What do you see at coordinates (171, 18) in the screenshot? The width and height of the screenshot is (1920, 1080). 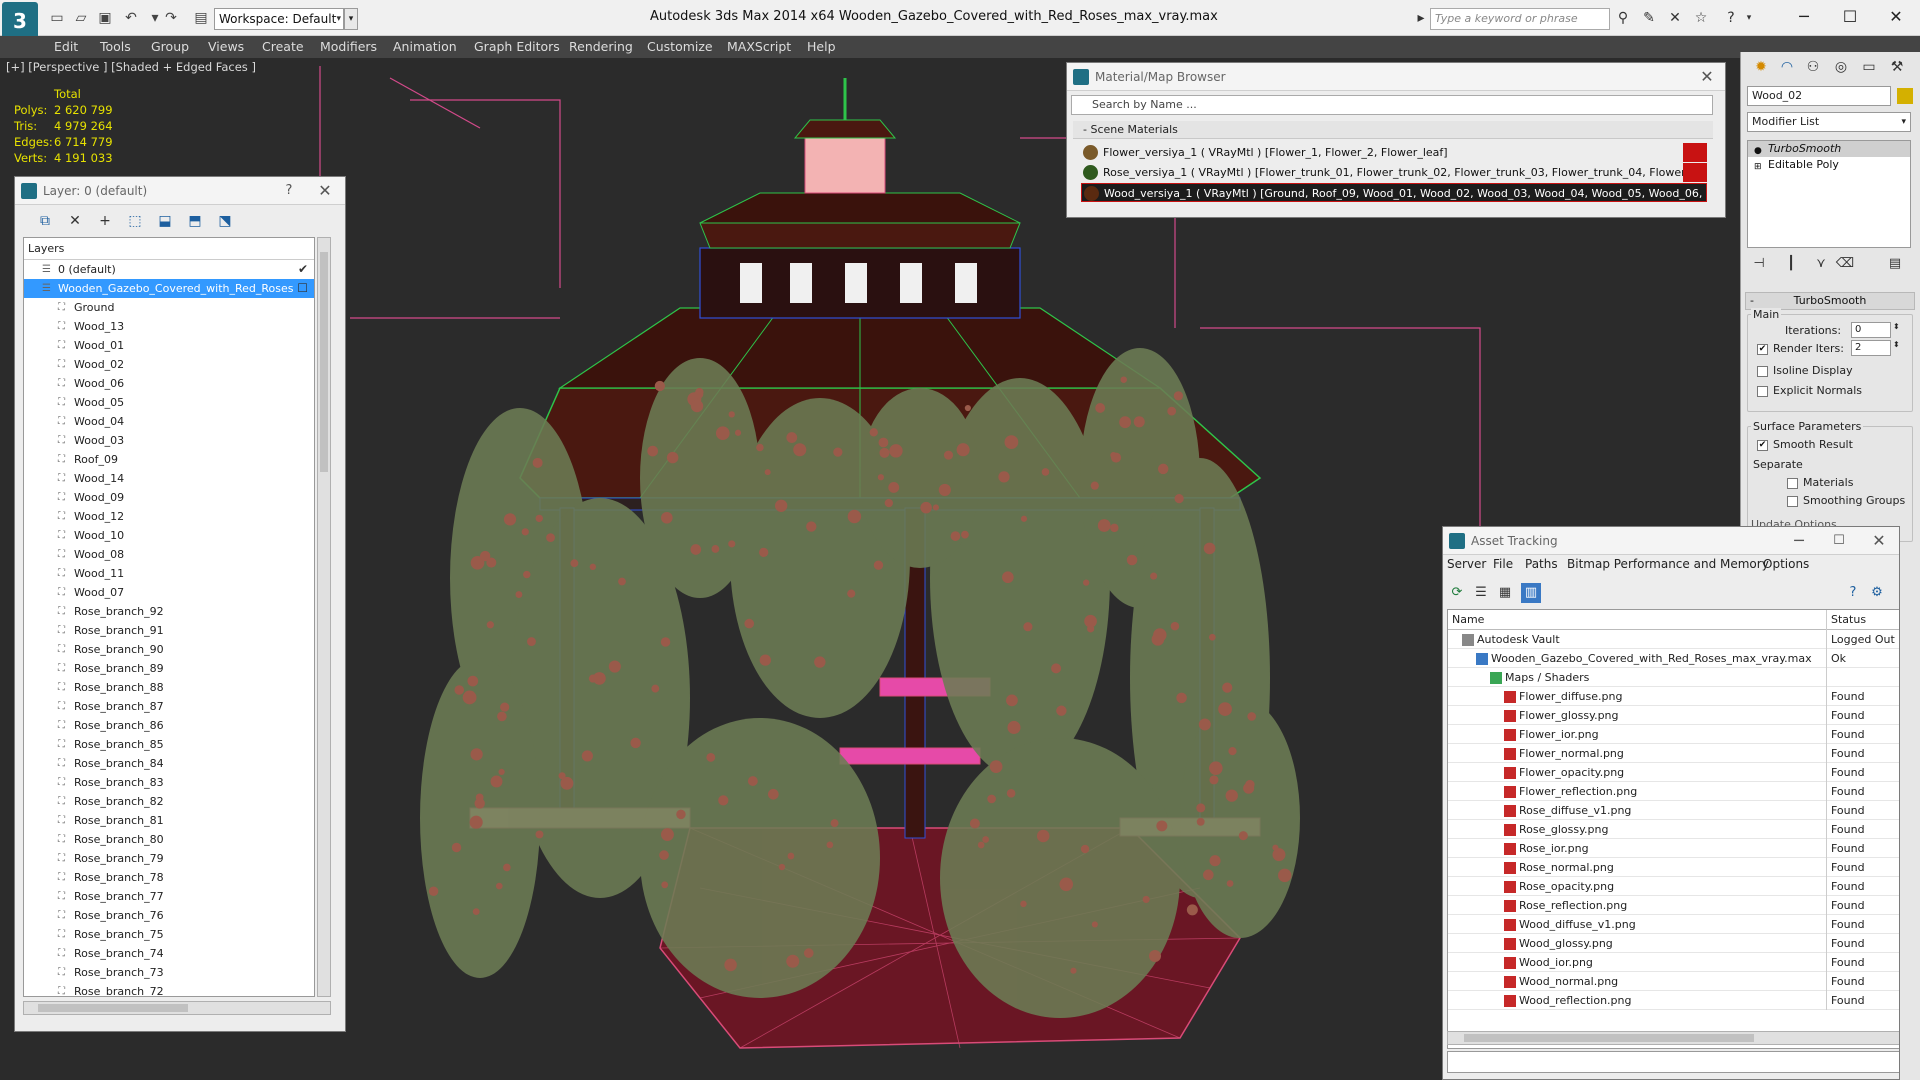 I see `redo-icon: ↷` at bounding box center [171, 18].